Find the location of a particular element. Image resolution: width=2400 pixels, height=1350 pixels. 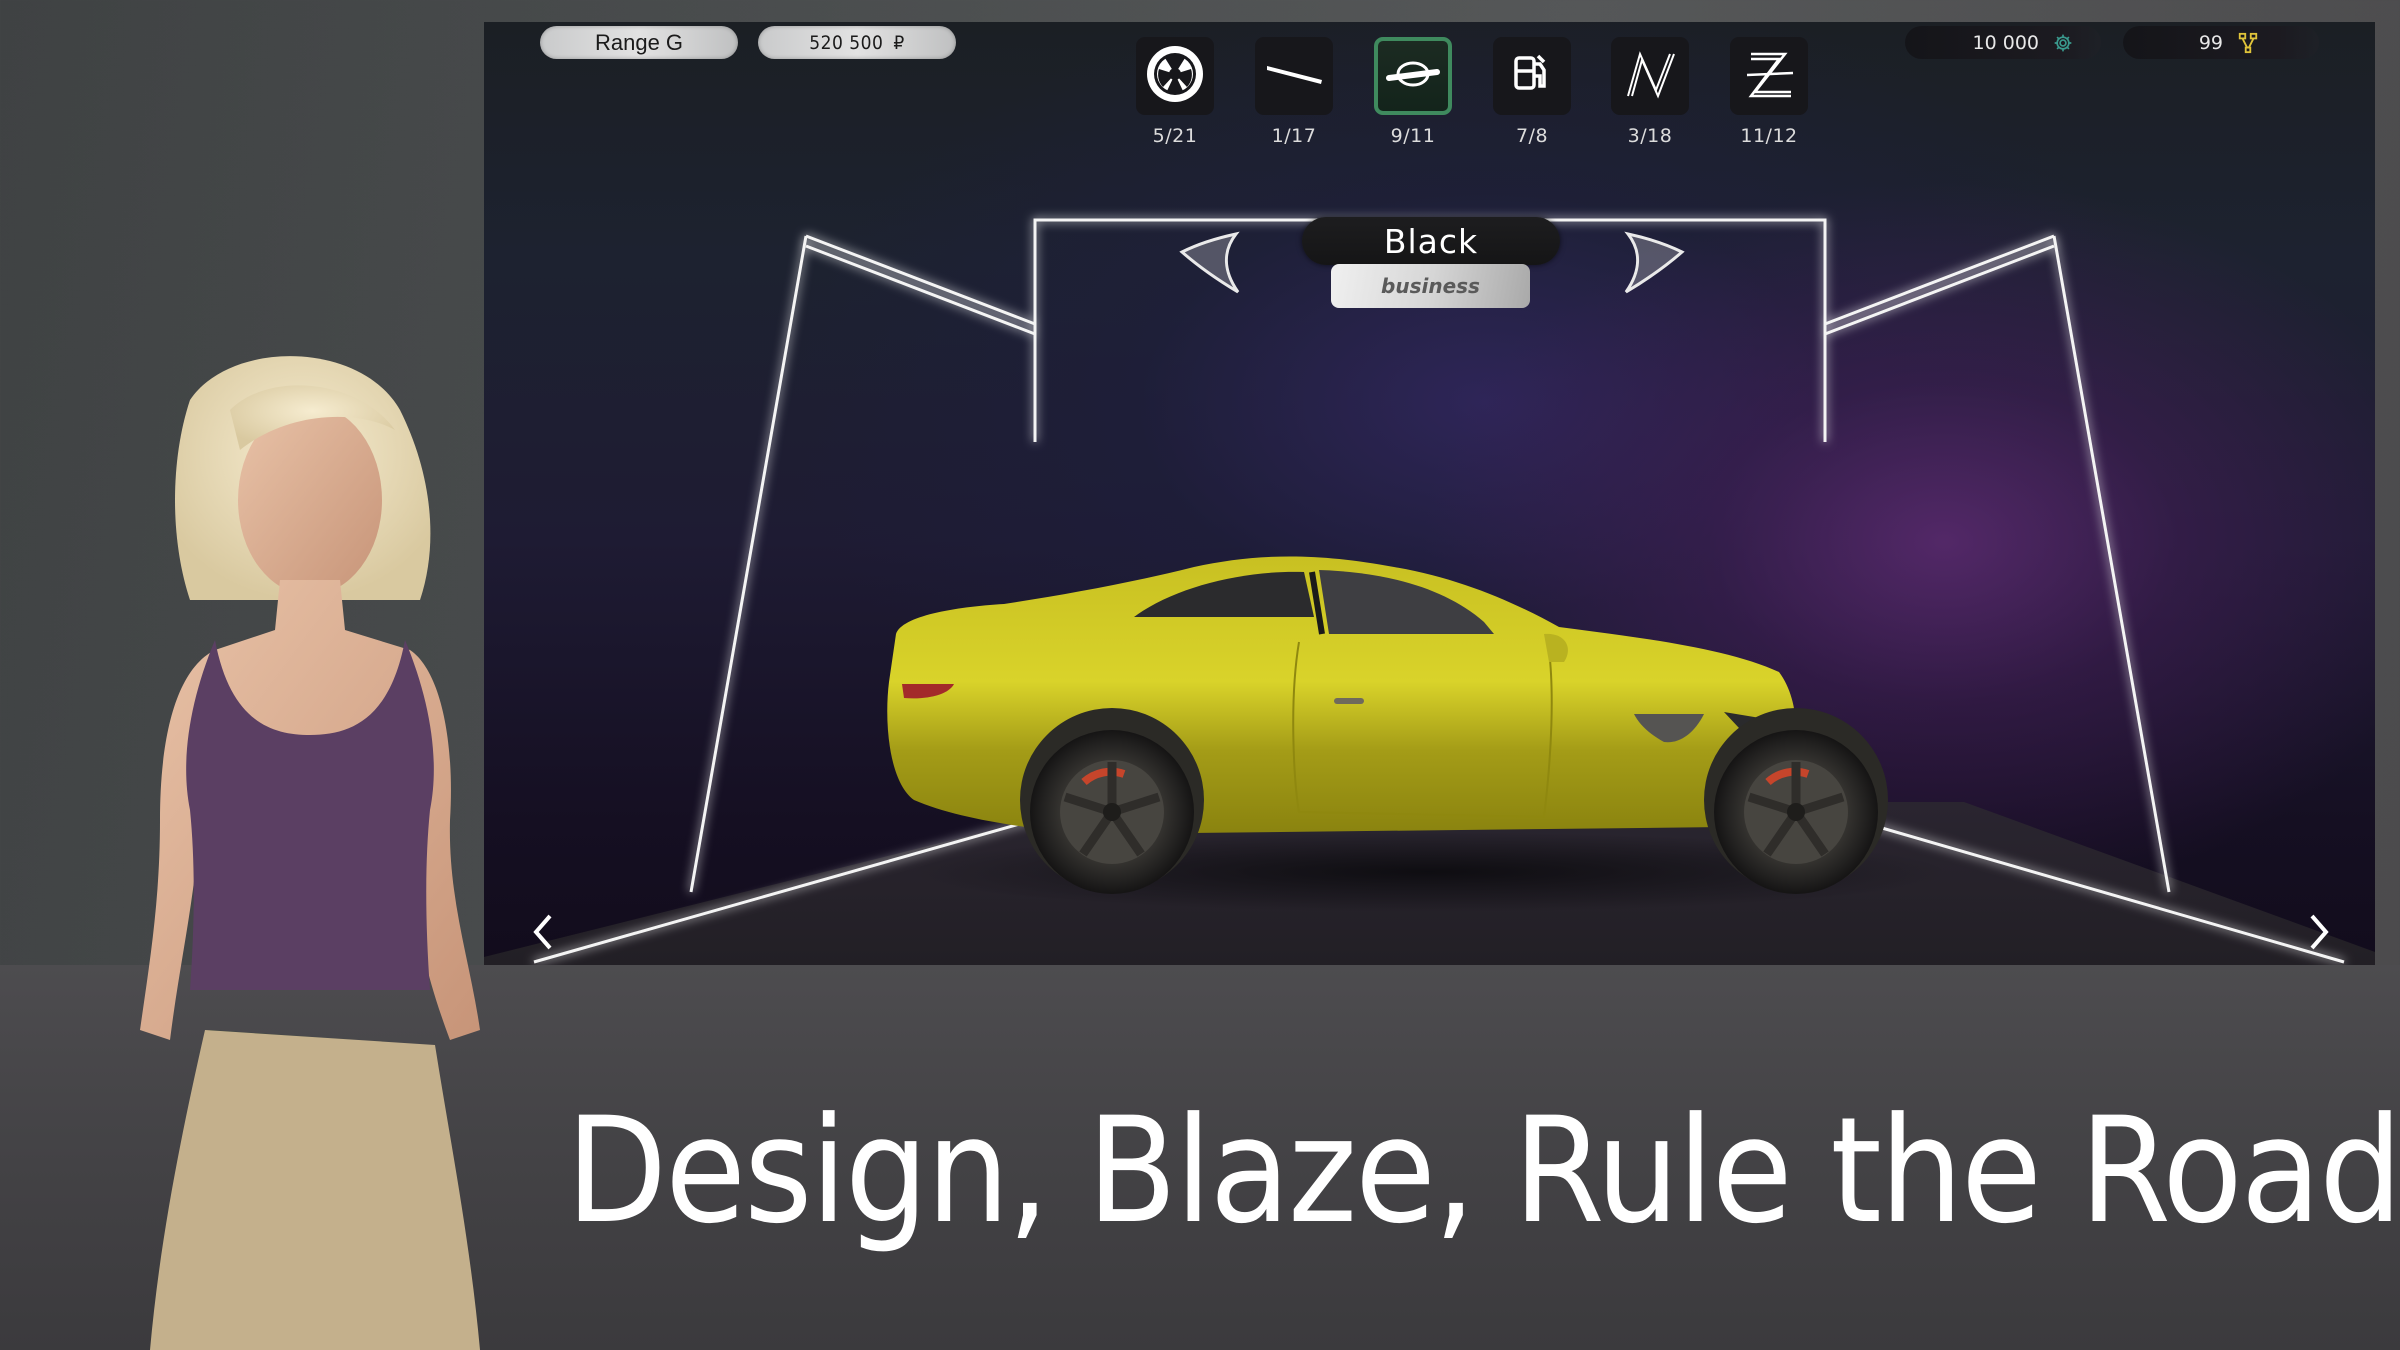

decal-z-icon is located at coordinates (1769, 76).